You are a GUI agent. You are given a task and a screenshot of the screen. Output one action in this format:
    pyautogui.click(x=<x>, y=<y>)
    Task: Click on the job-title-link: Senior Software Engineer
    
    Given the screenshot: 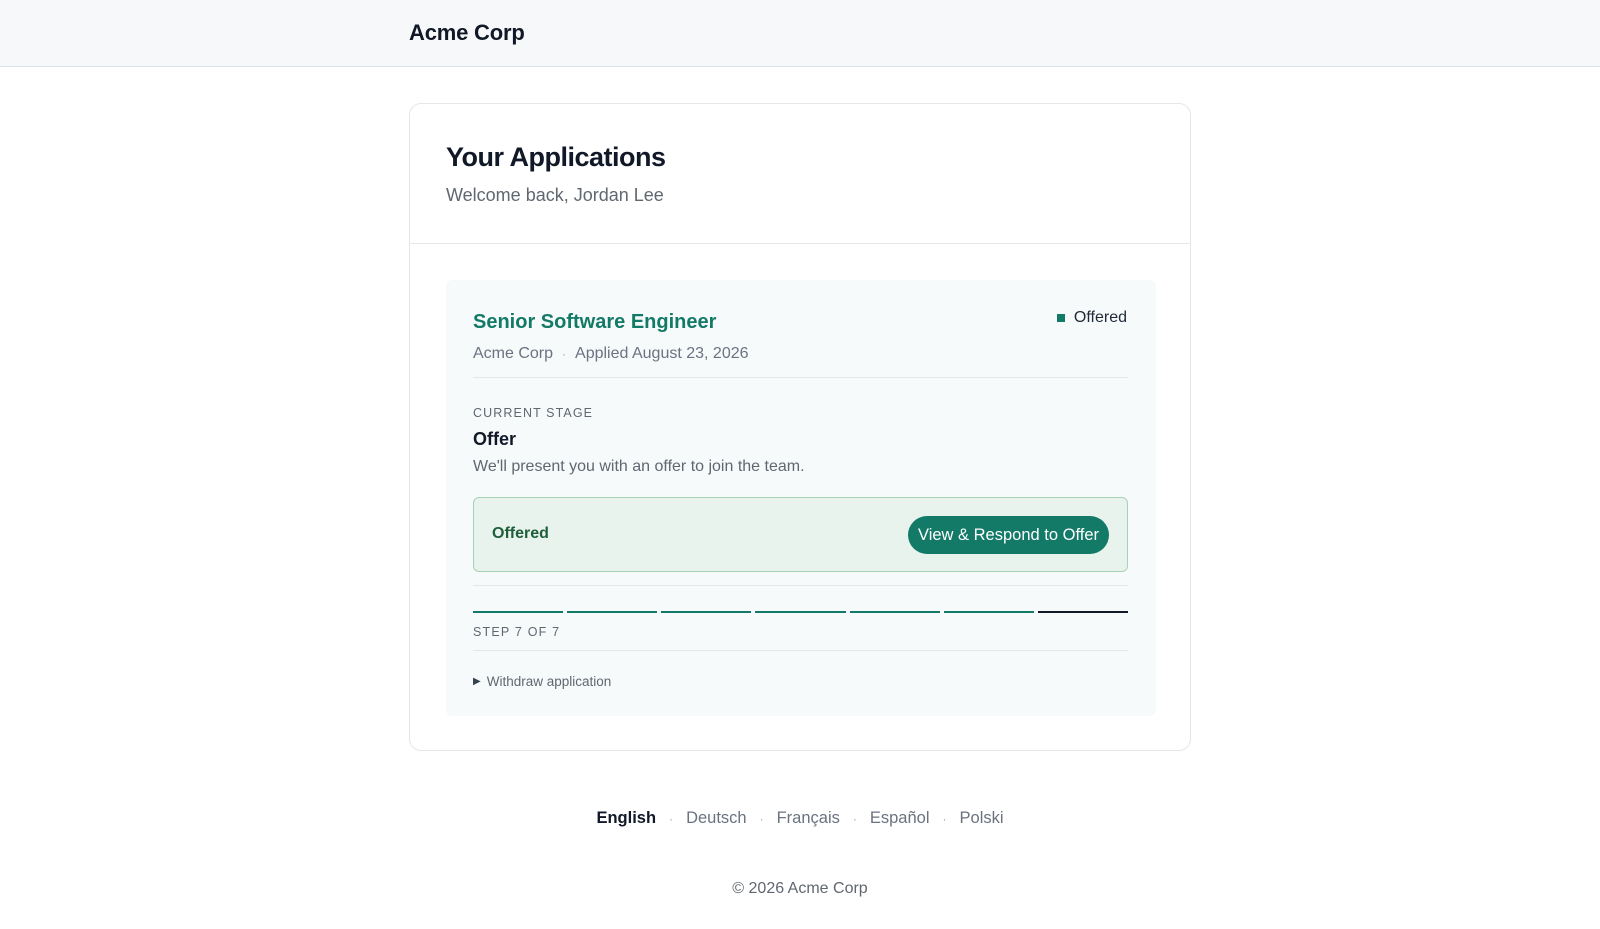 What is the action you would take?
    pyautogui.click(x=594, y=322)
    